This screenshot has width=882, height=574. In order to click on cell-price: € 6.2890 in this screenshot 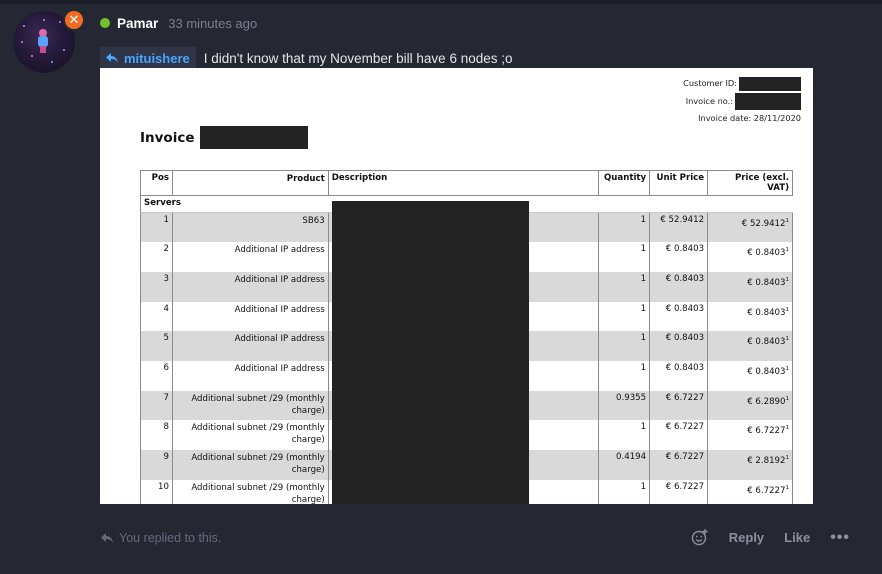, I will do `click(766, 401)`.